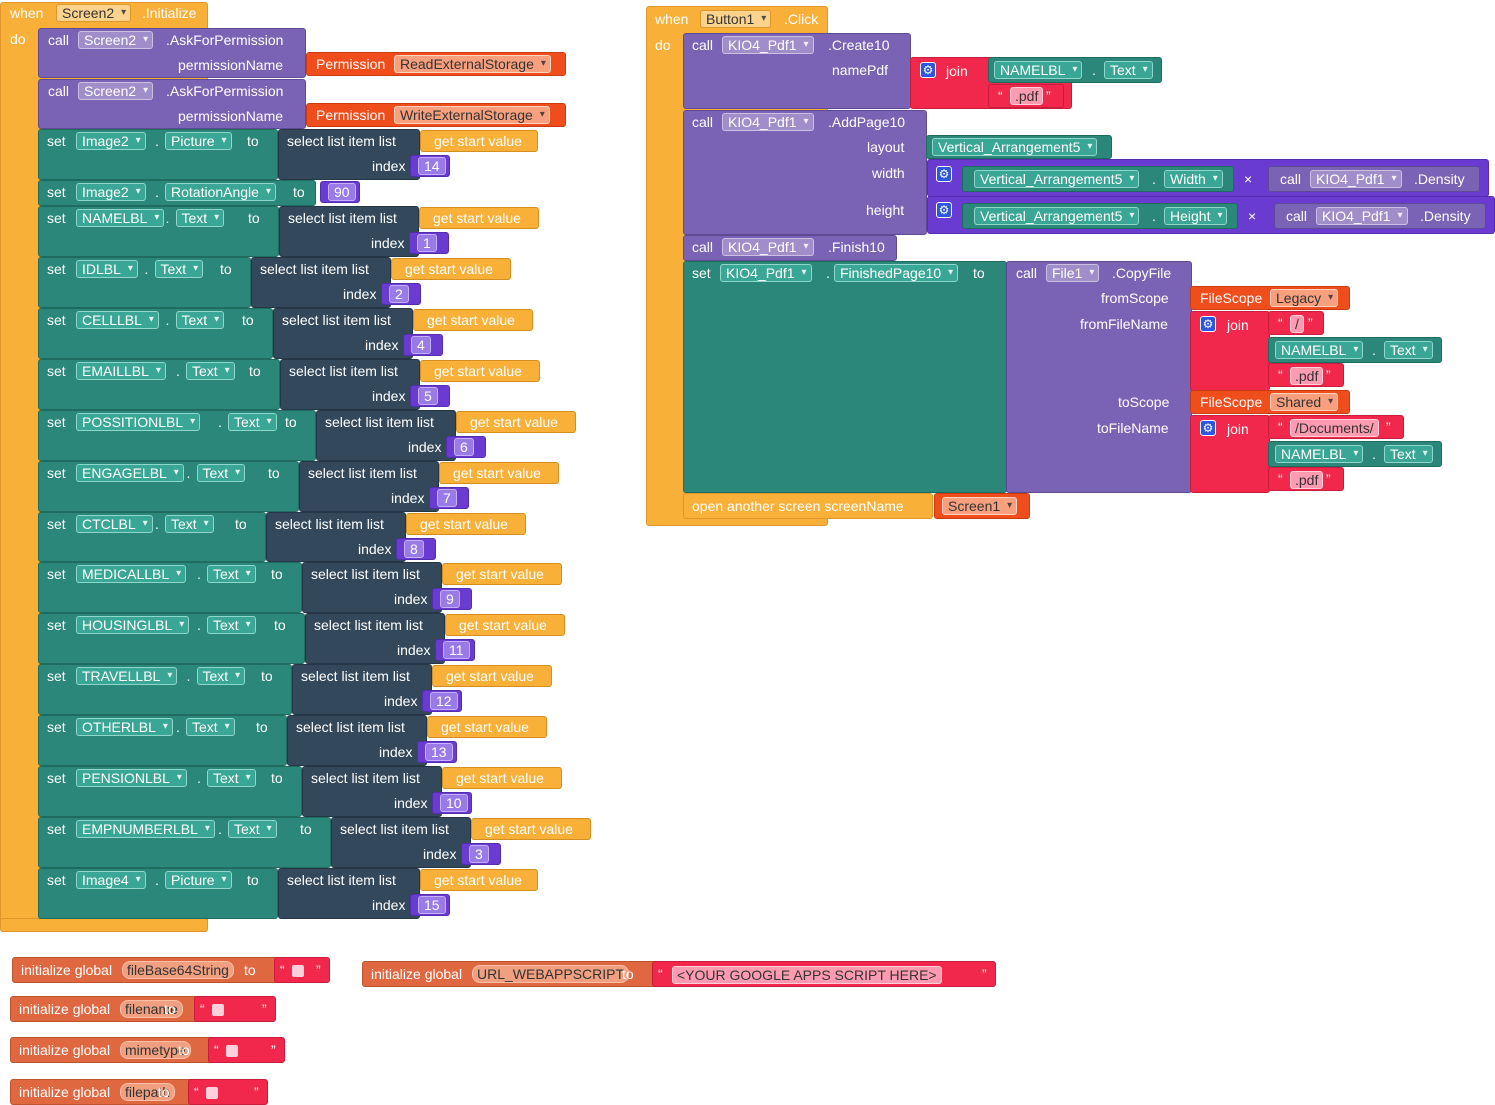 The image size is (1495, 1105). Describe the element at coordinates (472, 64) in the screenshot. I see `permission-dropdown: ReadExternalStorage` at that location.